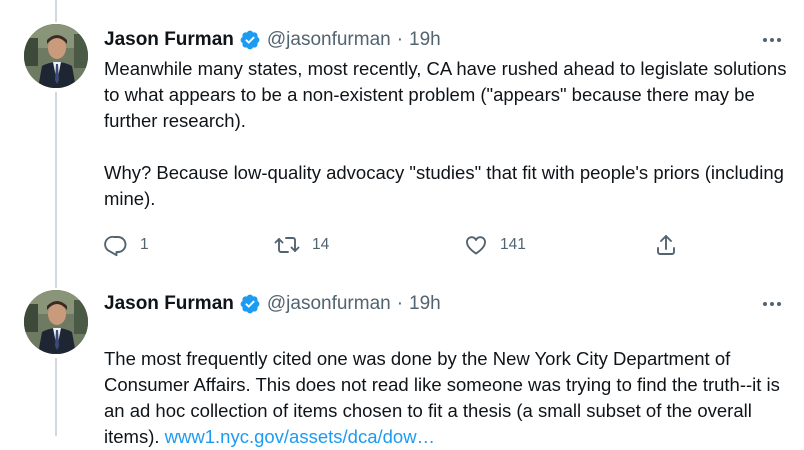  I want to click on reply-button: 1, so click(126, 245).